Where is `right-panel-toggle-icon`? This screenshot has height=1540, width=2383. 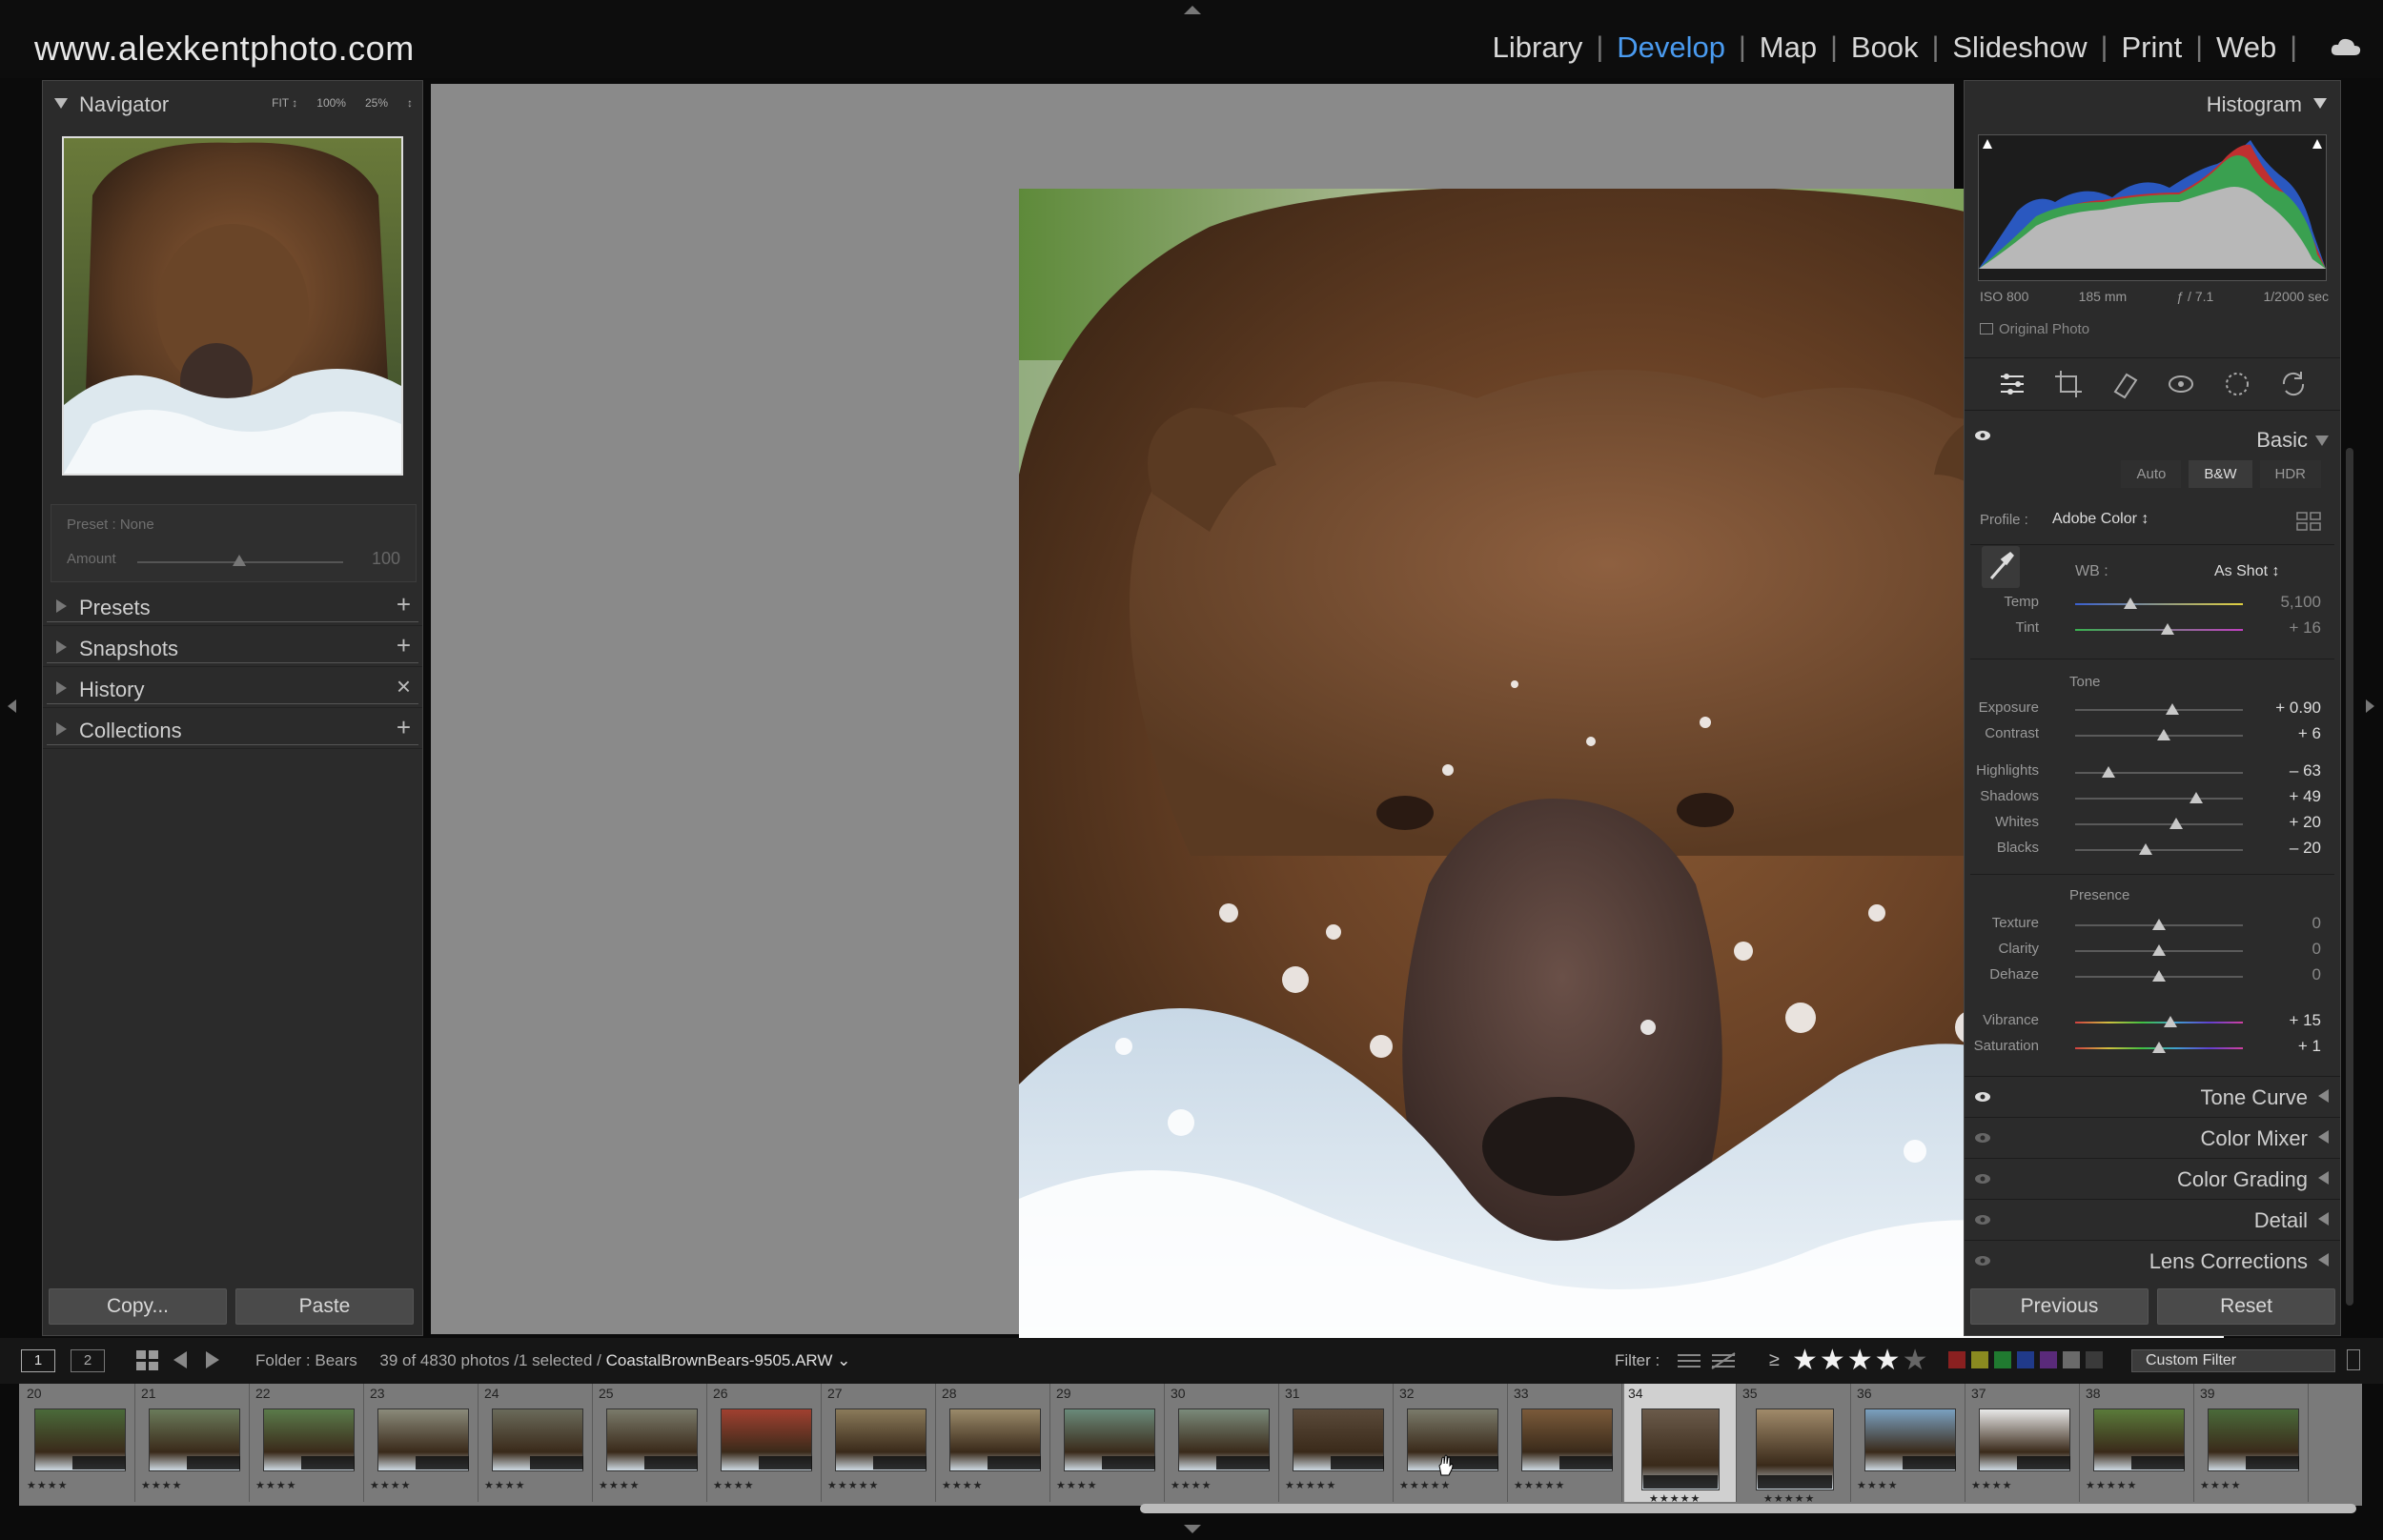
right-panel-toggle-icon is located at coordinates (2370, 706).